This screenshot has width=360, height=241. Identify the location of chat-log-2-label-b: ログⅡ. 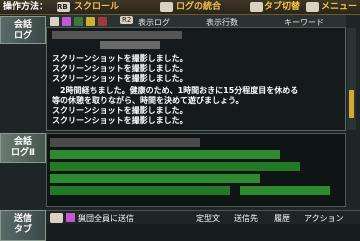
(23, 153).